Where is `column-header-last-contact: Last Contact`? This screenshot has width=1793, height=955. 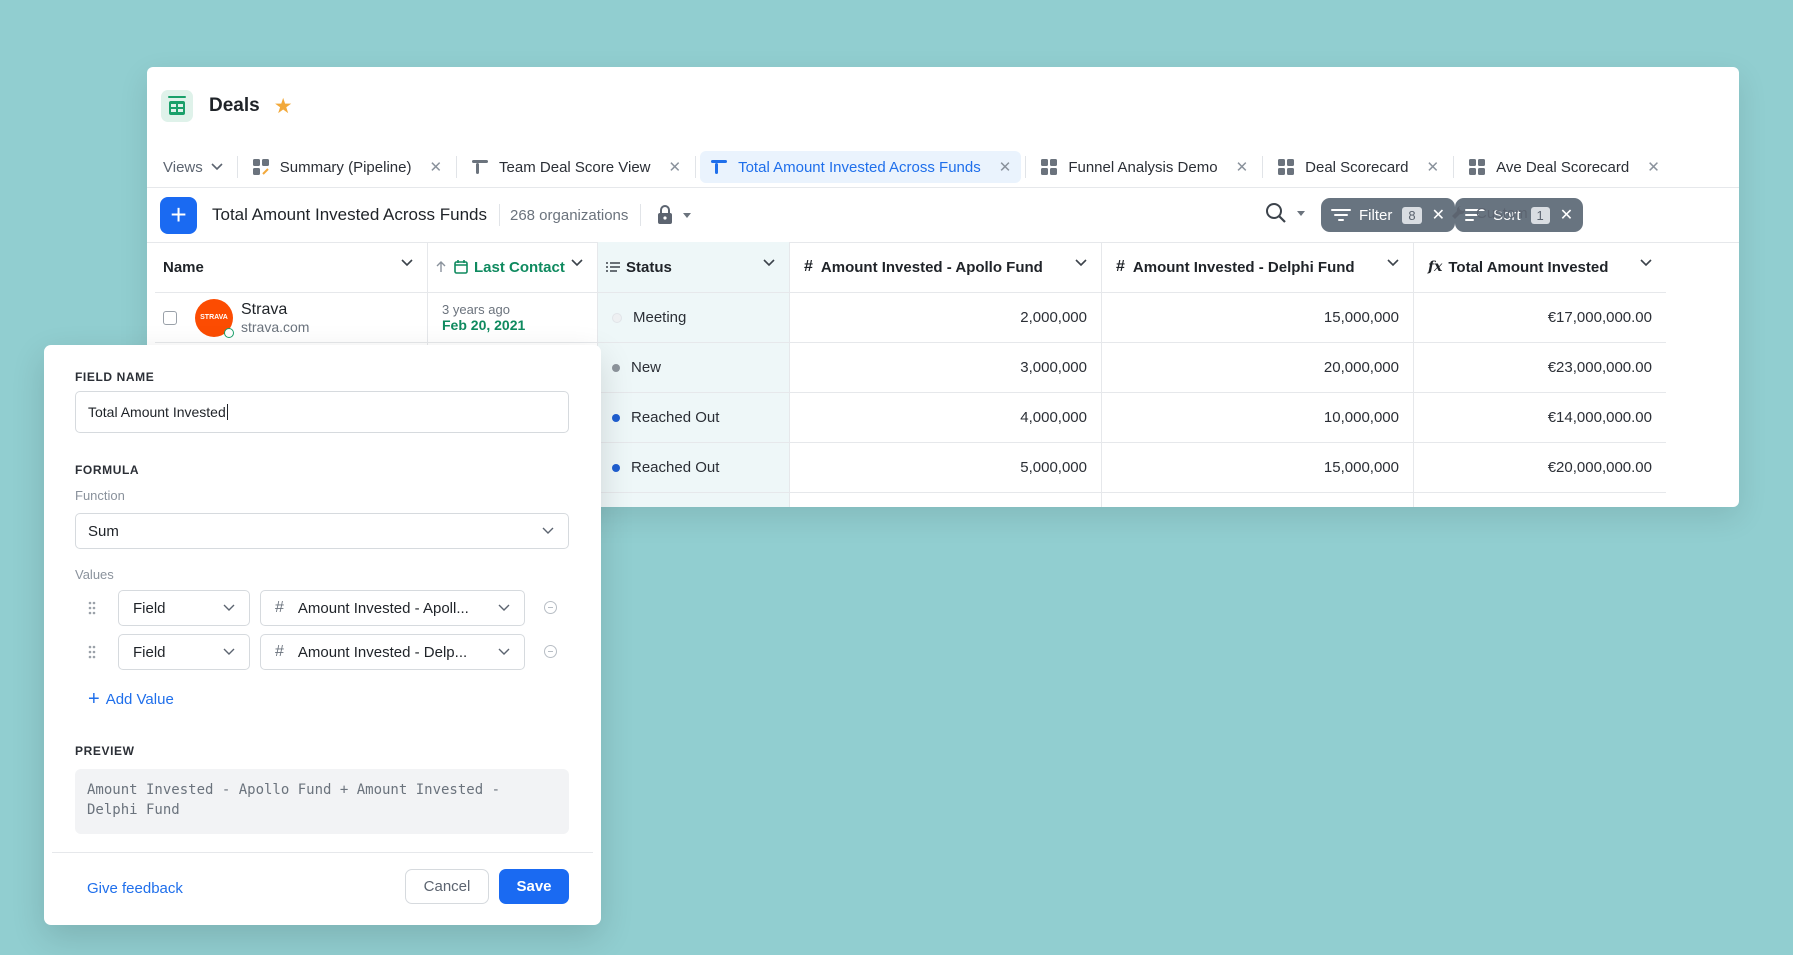 column-header-last-contact: Last Contact is located at coordinates (513, 267).